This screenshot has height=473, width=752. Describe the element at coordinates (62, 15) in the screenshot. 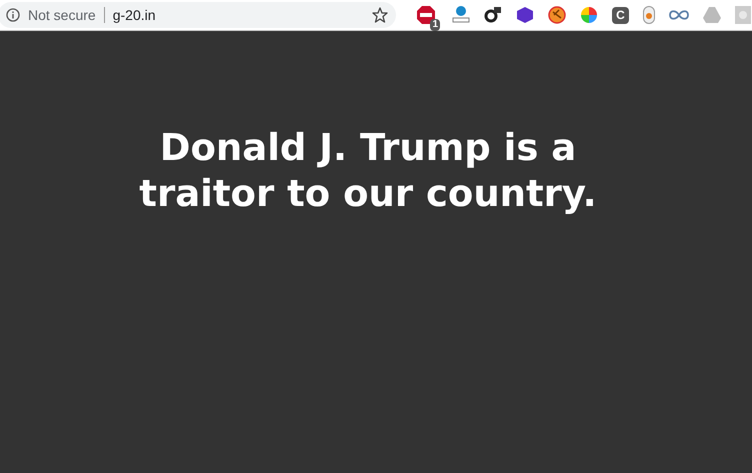

I see `security-label: Not secure` at that location.